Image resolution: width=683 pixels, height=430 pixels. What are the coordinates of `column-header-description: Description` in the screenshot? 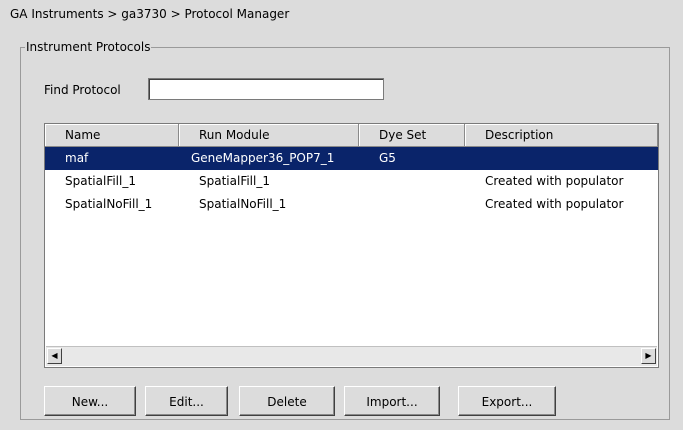 It's located at (561, 135).